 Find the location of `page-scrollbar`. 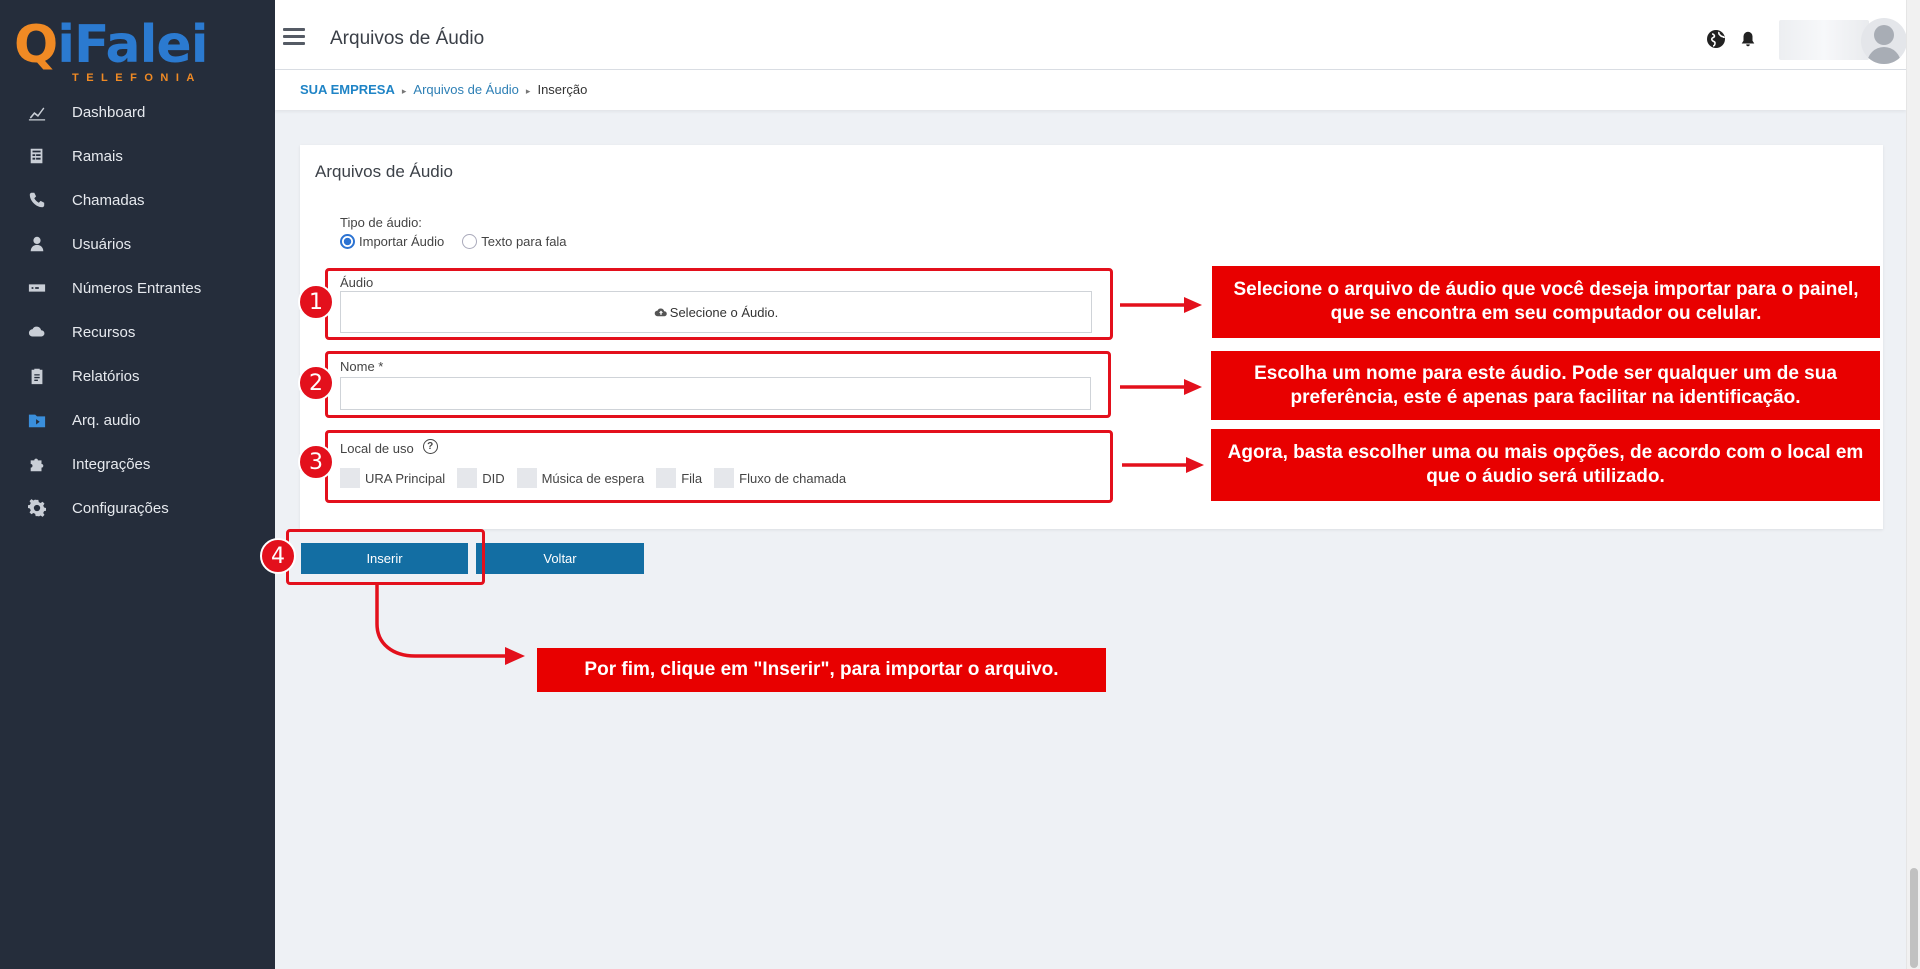

page-scrollbar is located at coordinates (1913, 484).